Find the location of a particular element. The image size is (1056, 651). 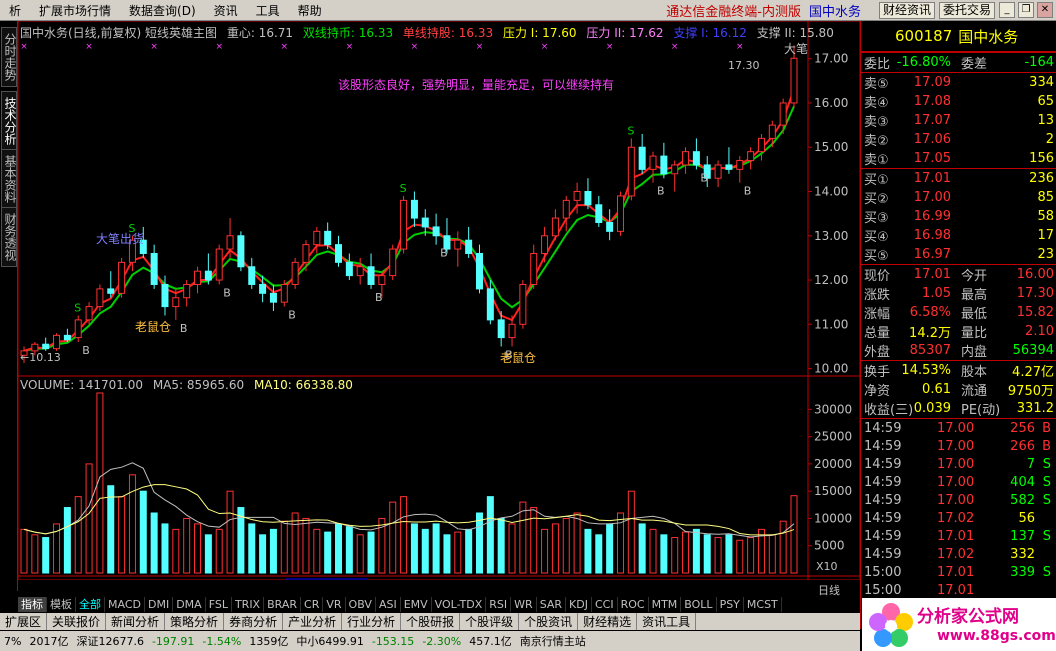

indicator-tab: FSL is located at coordinates (219, 604).